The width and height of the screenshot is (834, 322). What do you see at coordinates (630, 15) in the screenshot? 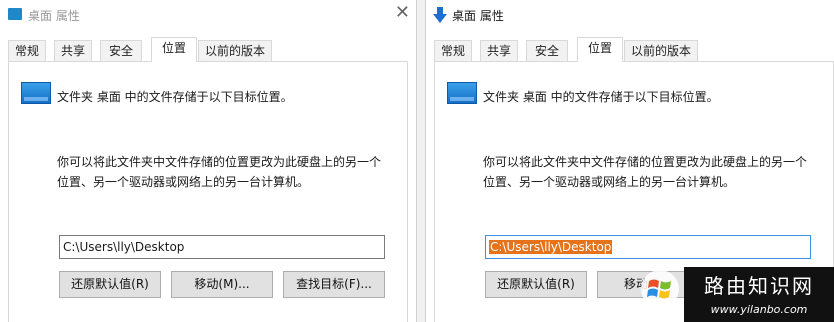
I see `title-bar: 桌面 属性` at bounding box center [630, 15].